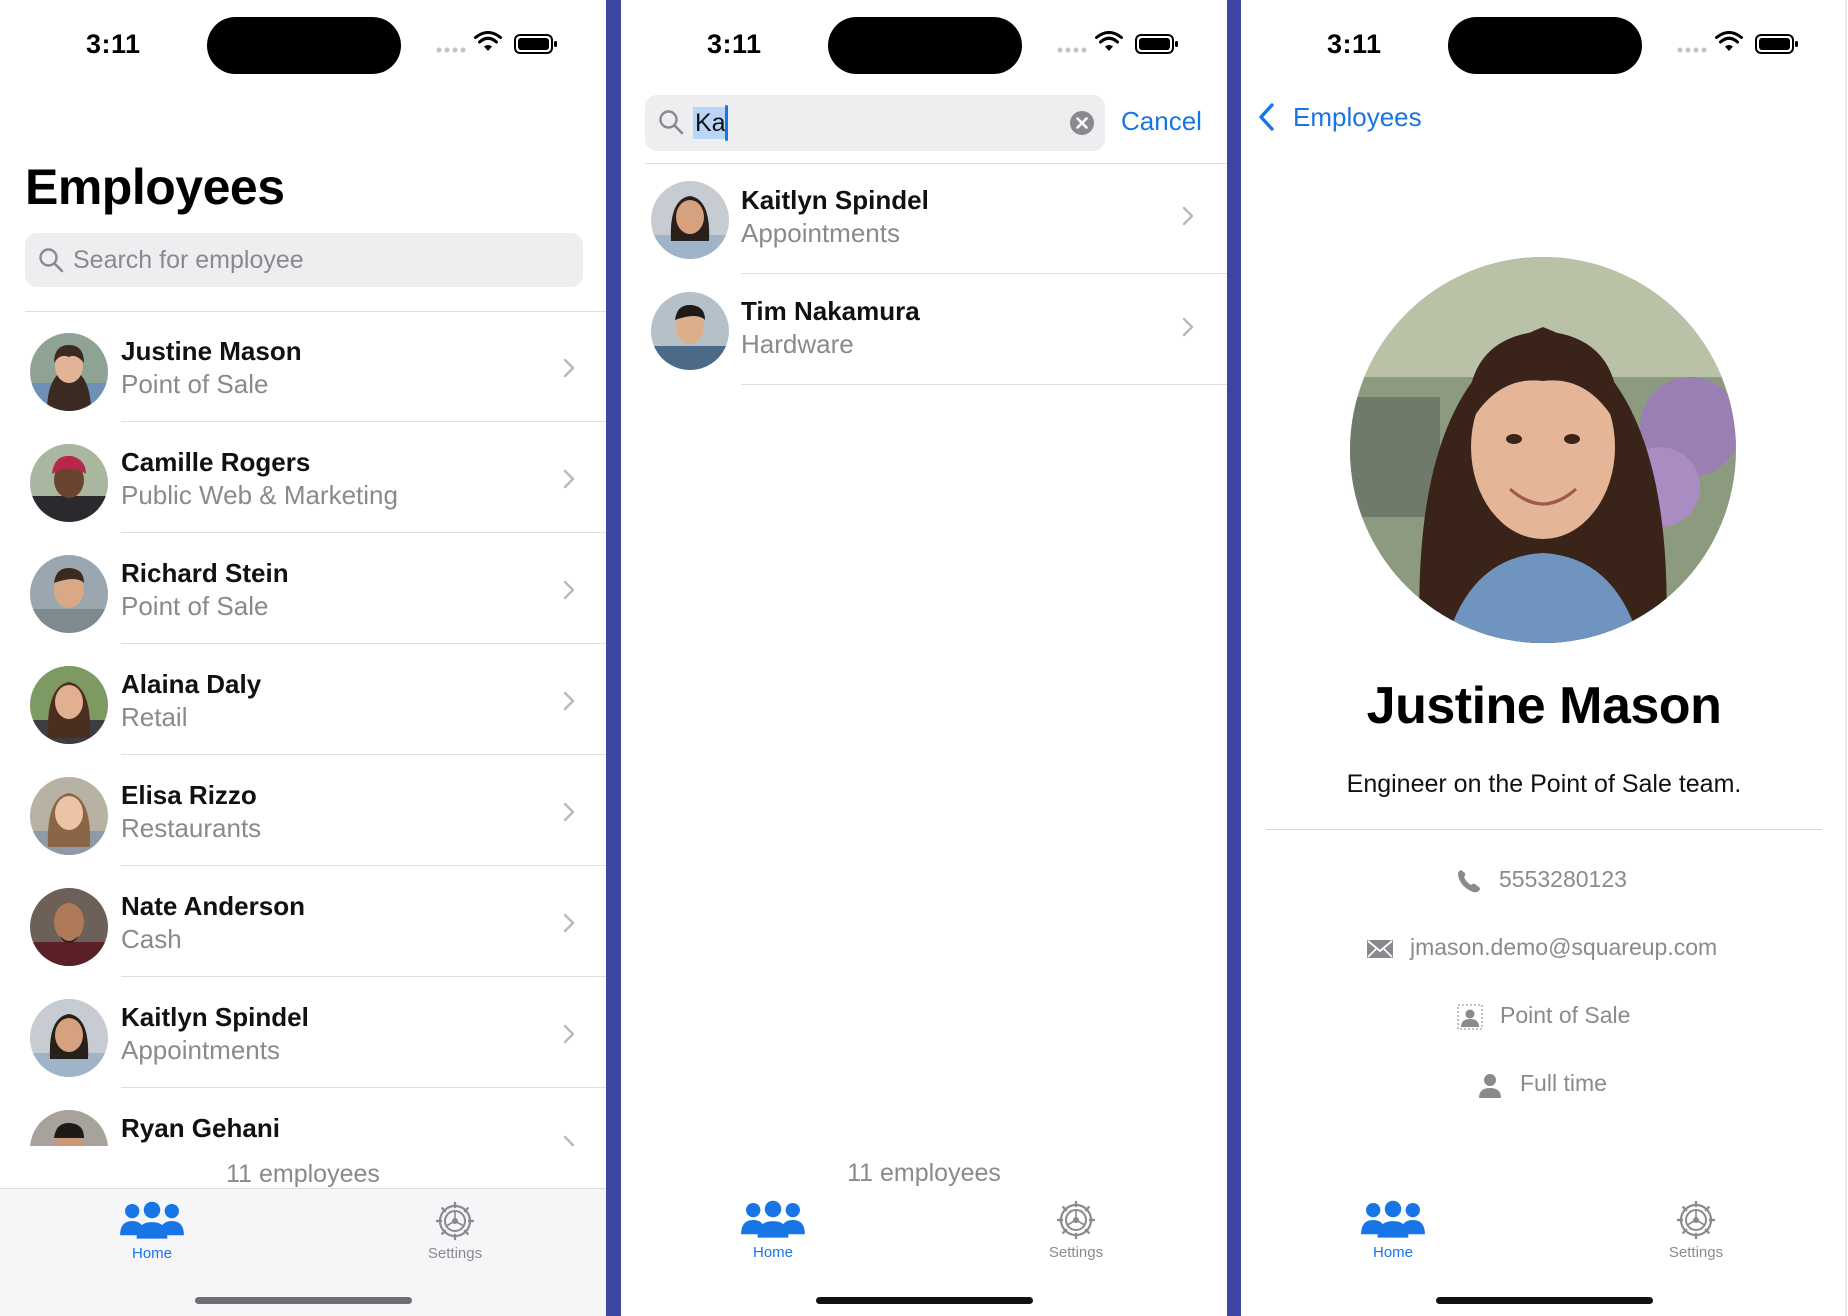 The width and height of the screenshot is (1848, 1316). Describe the element at coordinates (984, 384) in the screenshot. I see `row-divider` at that location.